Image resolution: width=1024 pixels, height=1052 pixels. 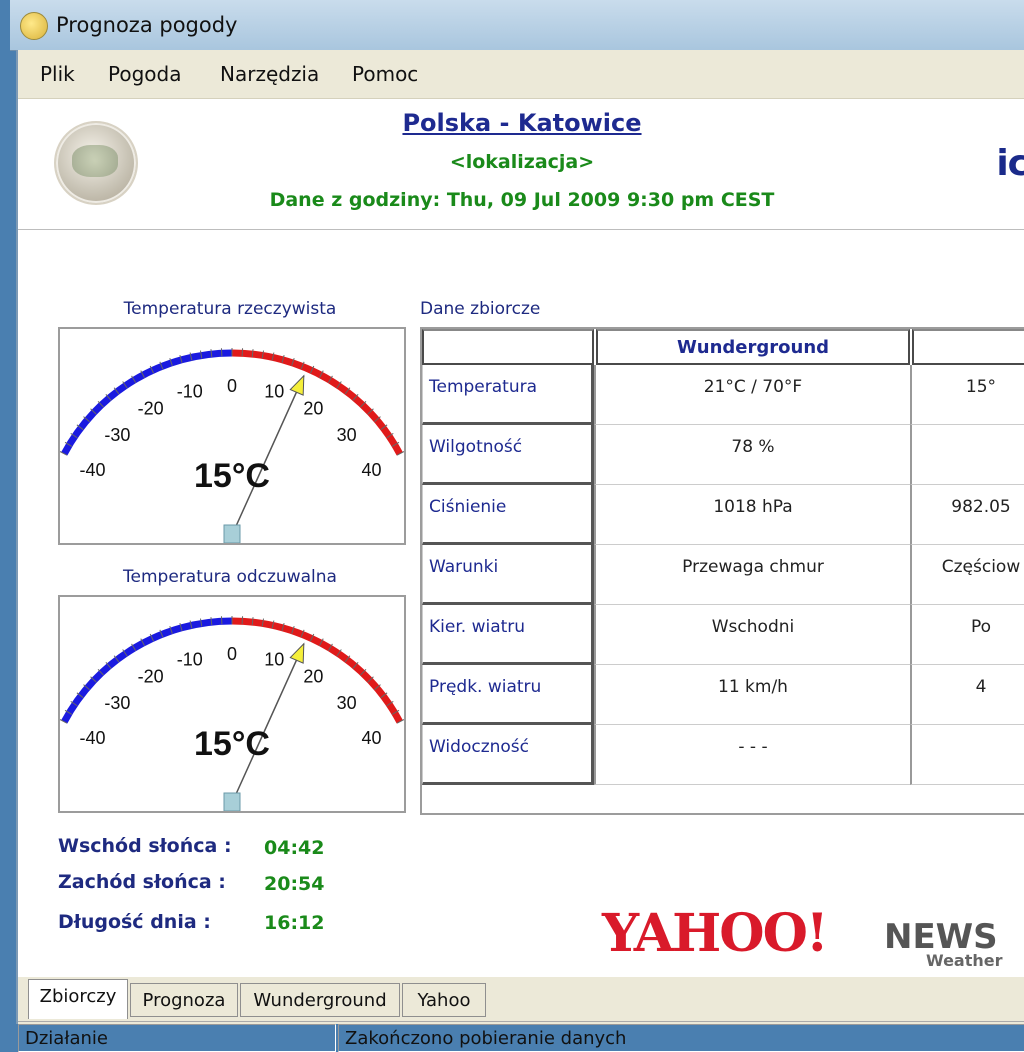 What do you see at coordinates (508, 455) in the screenshot?
I see `table-row-label: Wilgotność` at bounding box center [508, 455].